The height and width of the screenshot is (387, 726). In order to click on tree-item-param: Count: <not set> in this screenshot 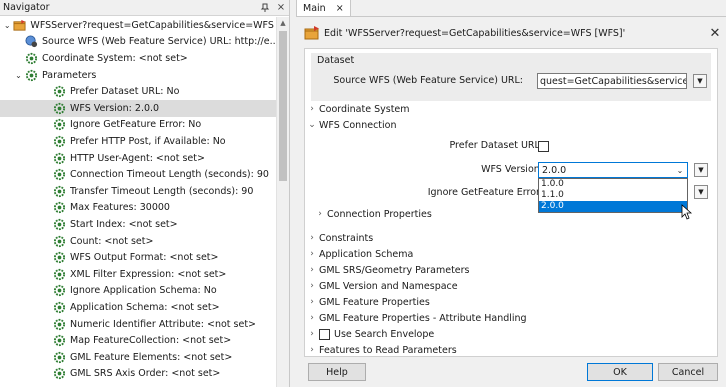, I will do `click(138, 241)`.